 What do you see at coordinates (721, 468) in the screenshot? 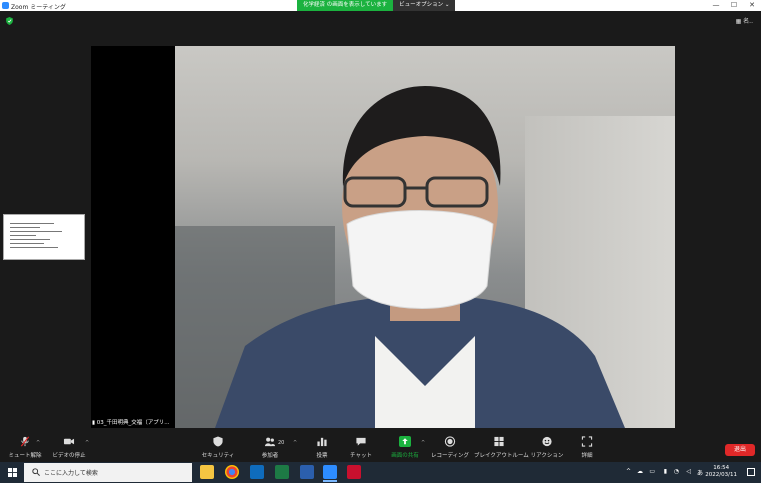
I see `clock-time: 16:54` at bounding box center [721, 468].